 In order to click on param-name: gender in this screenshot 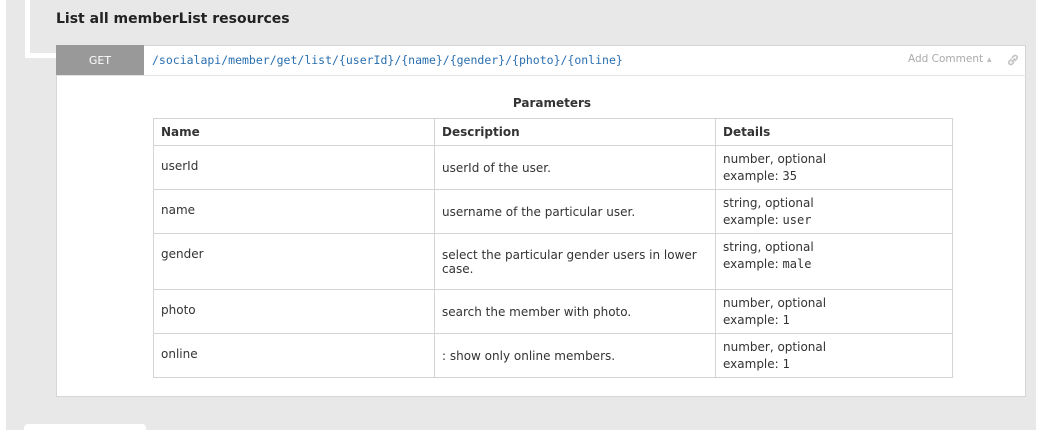, I will do `click(294, 261)`.